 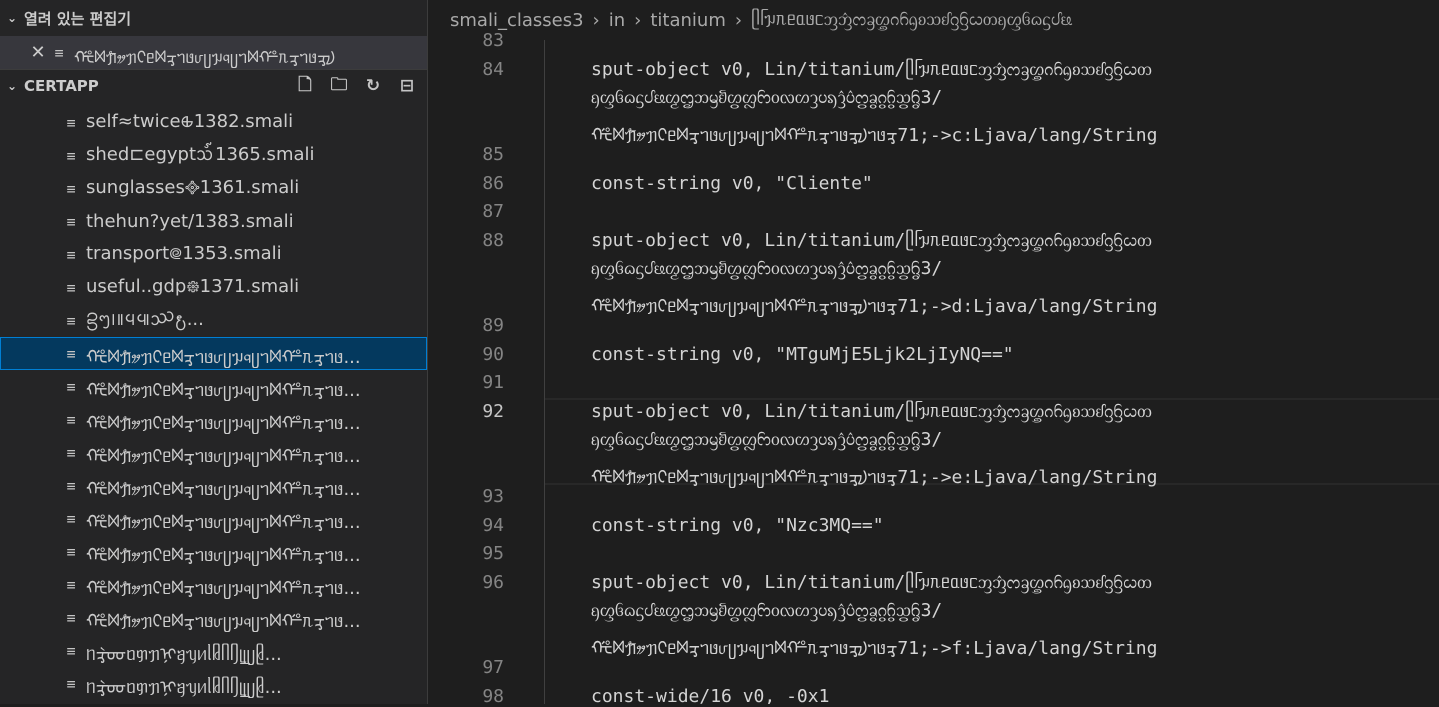 I want to click on file-tree-label: self≈twice᪡1382.smali, so click(x=189, y=123).